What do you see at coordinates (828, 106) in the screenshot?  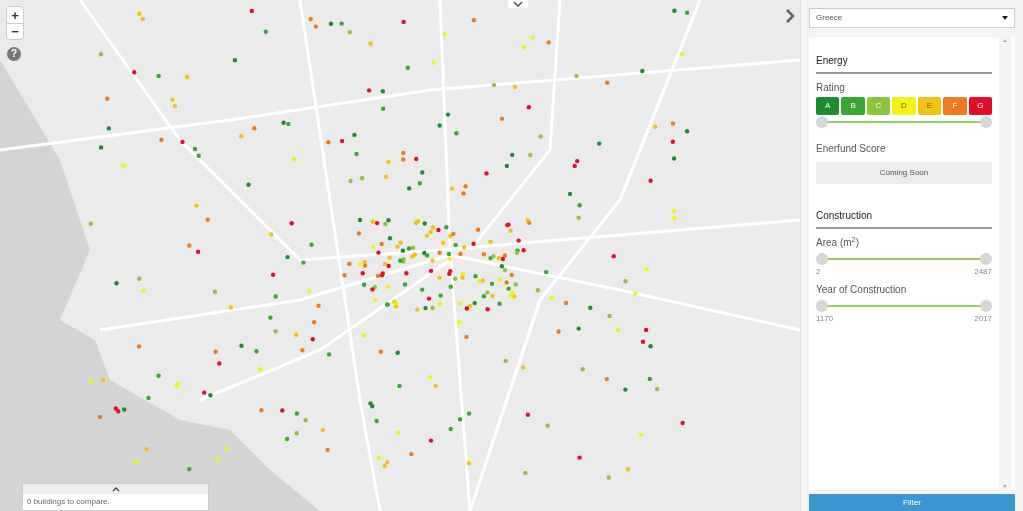 I see `rating-toggle: A` at bounding box center [828, 106].